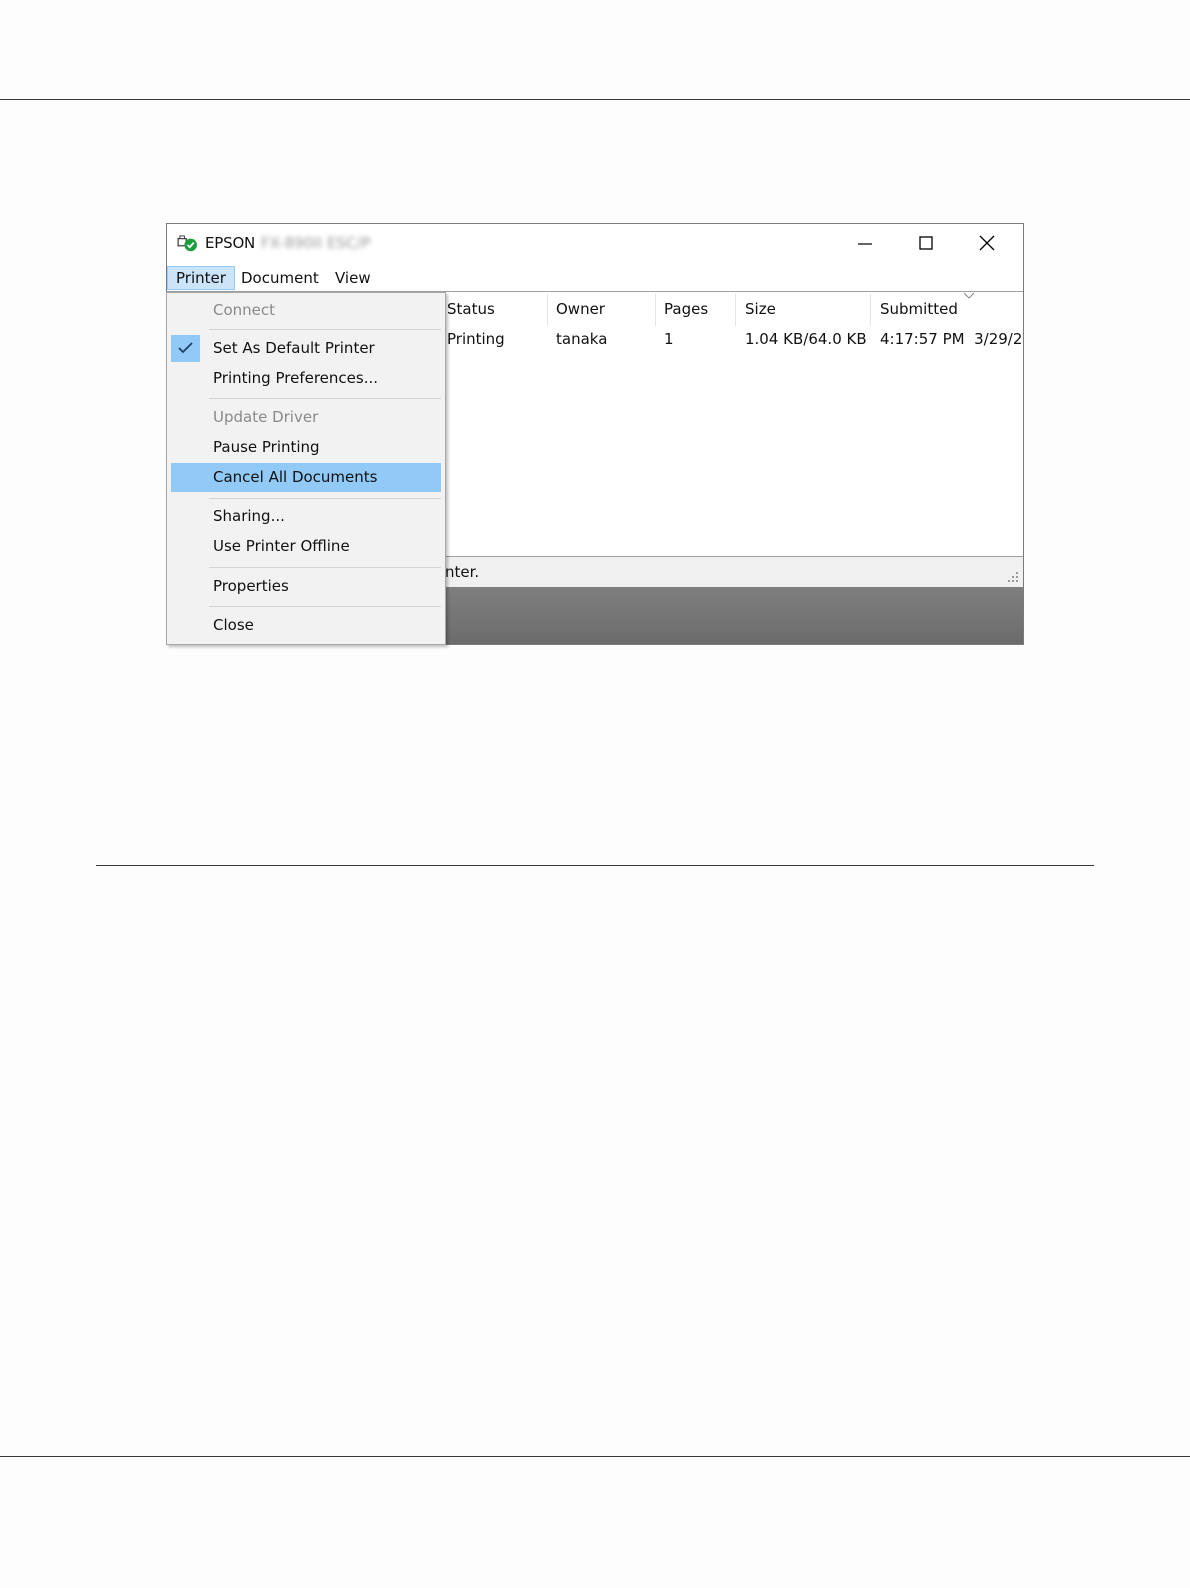  What do you see at coordinates (187, 243) in the screenshot?
I see `printer-status-icon` at bounding box center [187, 243].